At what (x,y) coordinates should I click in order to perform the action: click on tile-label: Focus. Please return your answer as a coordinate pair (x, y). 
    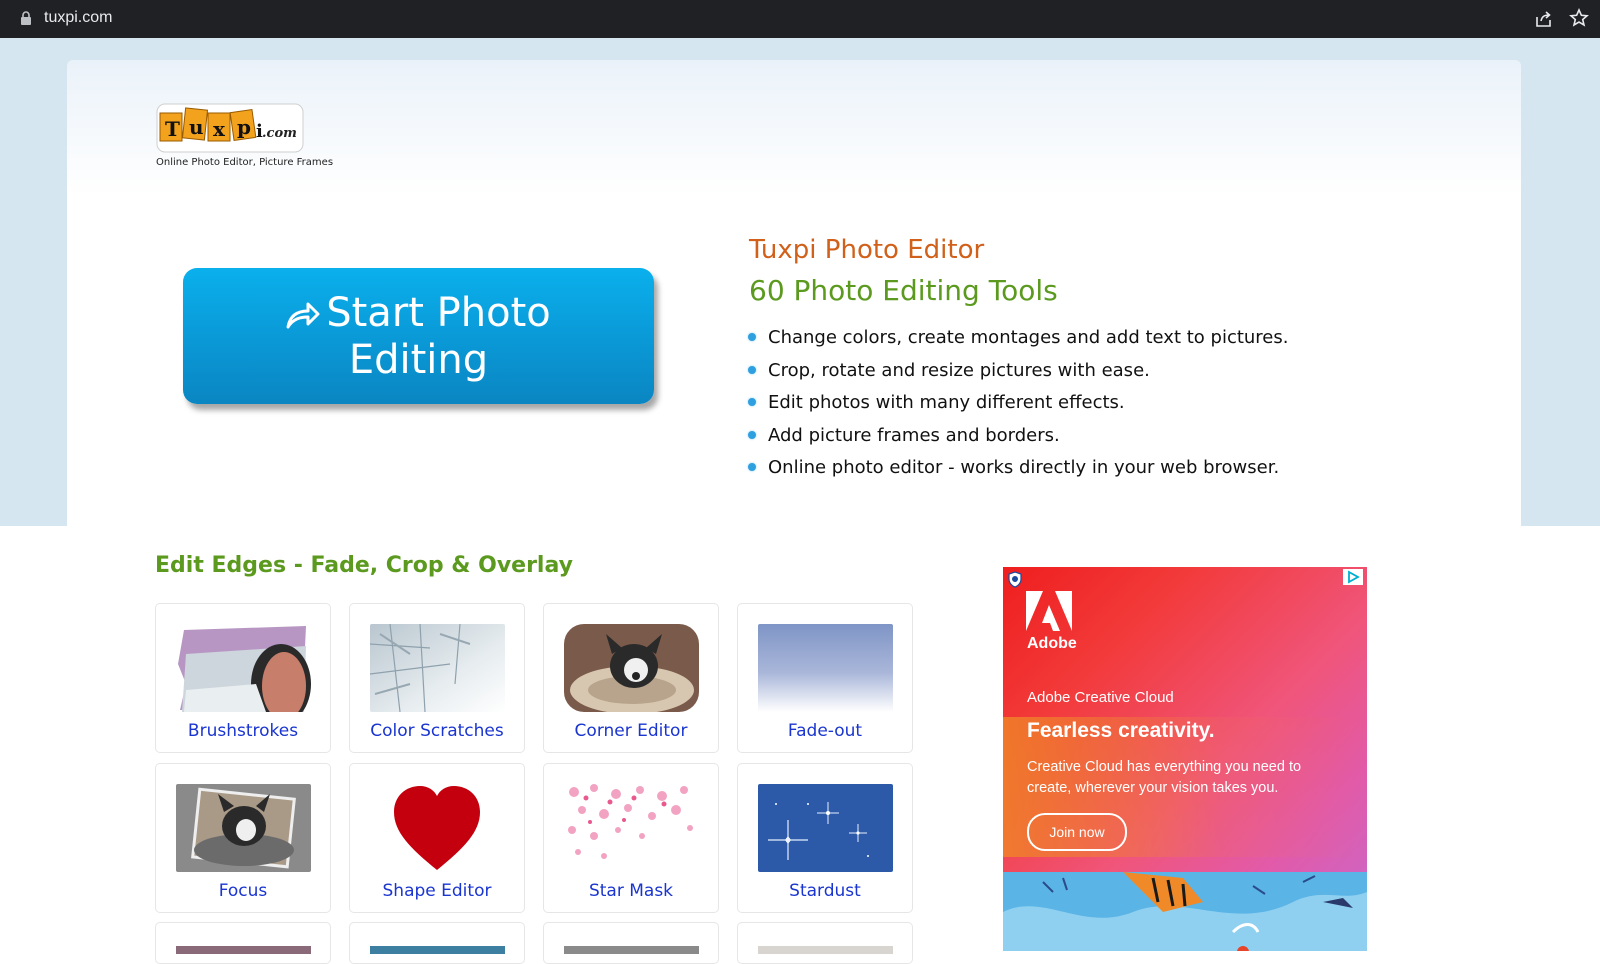
    Looking at the image, I should click on (243, 891).